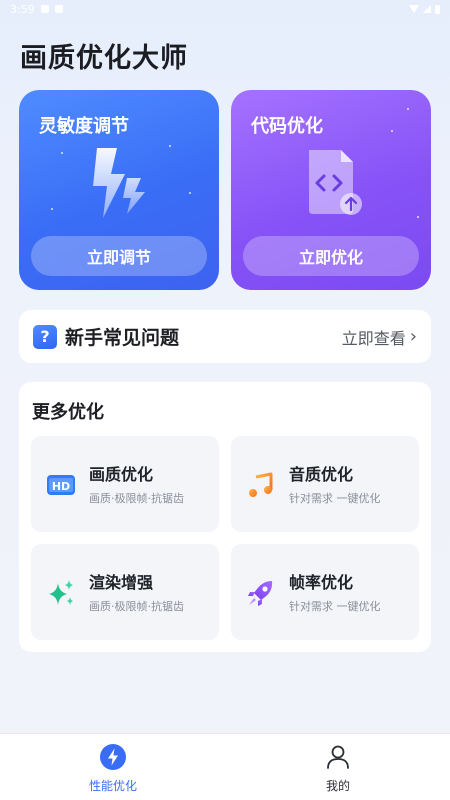 This screenshot has width=450, height=800. I want to click on signal-icon, so click(427, 9).